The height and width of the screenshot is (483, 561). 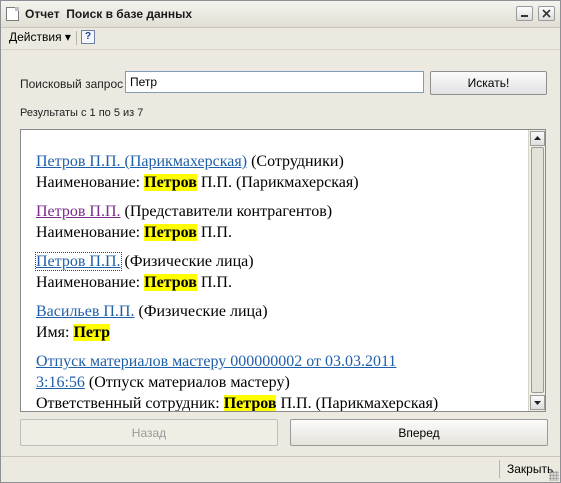 I want to click on result-link: Васильев П.П., so click(x=85, y=311).